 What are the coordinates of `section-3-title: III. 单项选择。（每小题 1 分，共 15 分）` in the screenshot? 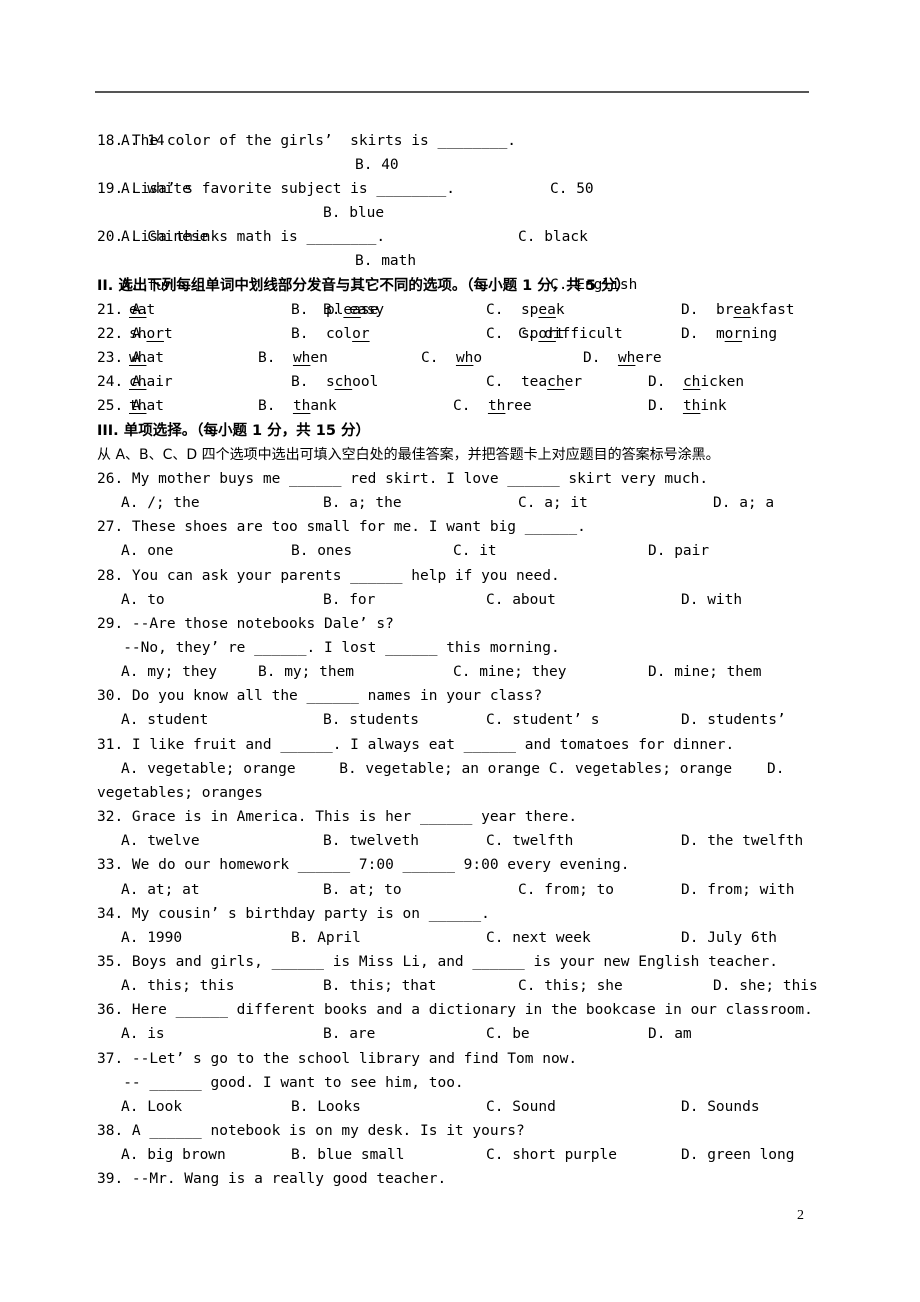 It's located at (233, 431).